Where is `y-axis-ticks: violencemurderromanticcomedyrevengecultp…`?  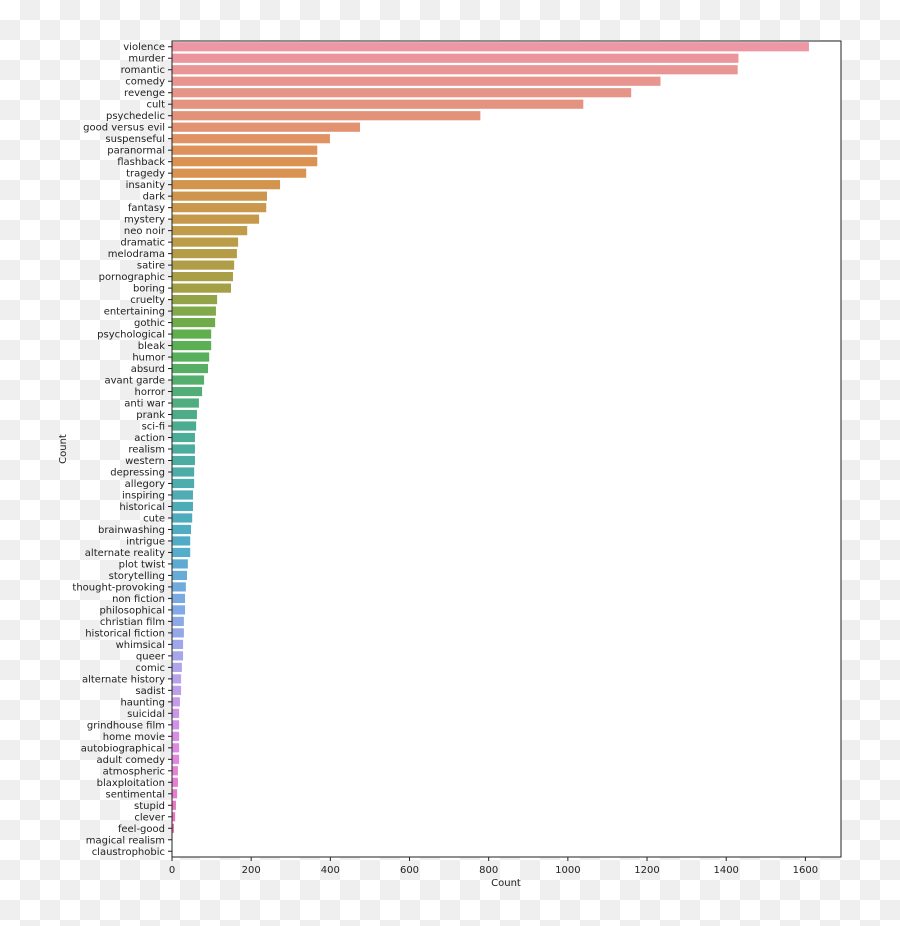
y-axis-ticks: violencemurderromanticcomedyrevengecultp… is located at coordinates (122, 450).